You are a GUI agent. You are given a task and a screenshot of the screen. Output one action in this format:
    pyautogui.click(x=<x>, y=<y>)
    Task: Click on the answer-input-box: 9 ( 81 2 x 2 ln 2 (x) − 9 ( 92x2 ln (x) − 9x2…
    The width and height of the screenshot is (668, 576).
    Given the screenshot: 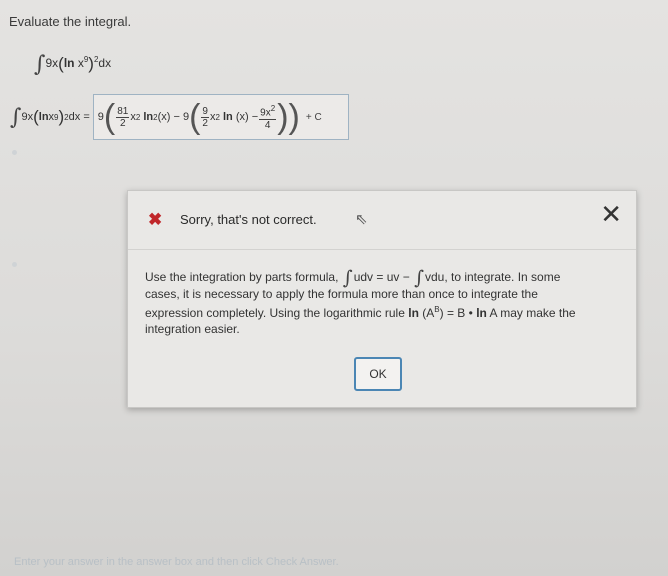 What is the action you would take?
    pyautogui.click(x=220, y=117)
    